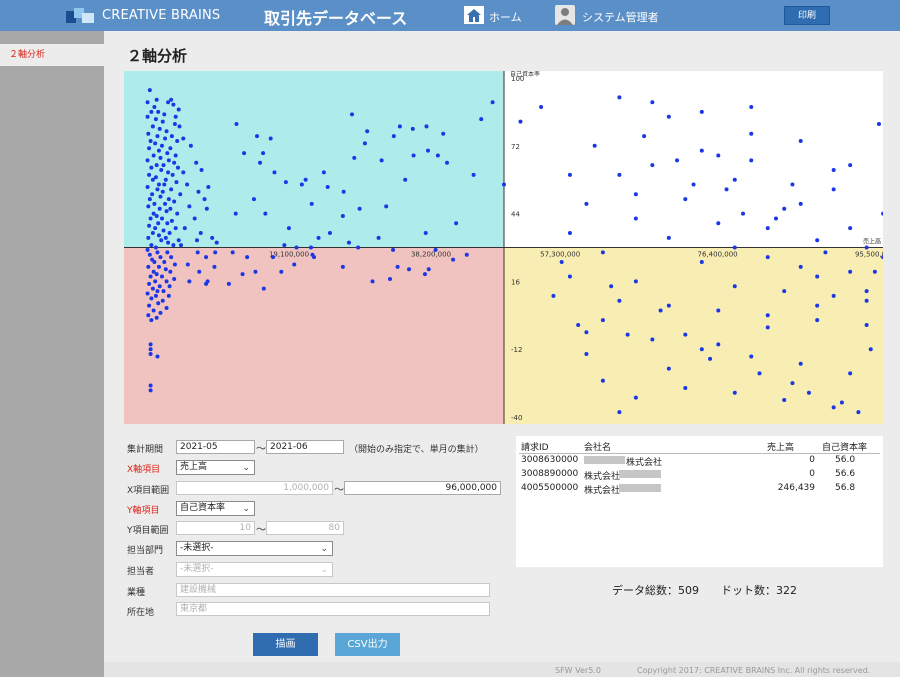 This screenshot has height=677, width=900. Describe the element at coordinates (333, 609) in the screenshot. I see `location-input: 東京都` at that location.